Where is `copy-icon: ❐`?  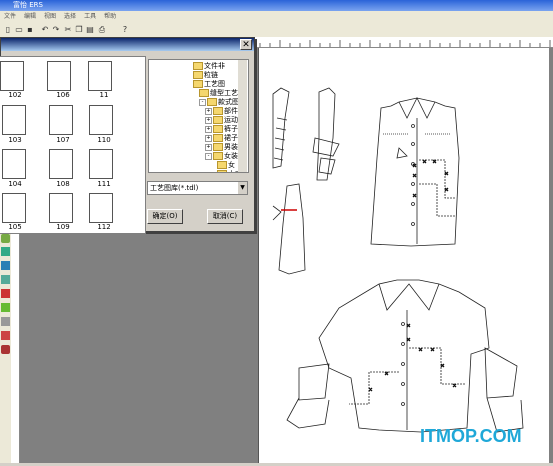
copy-icon: ❐ is located at coordinates (79, 30).